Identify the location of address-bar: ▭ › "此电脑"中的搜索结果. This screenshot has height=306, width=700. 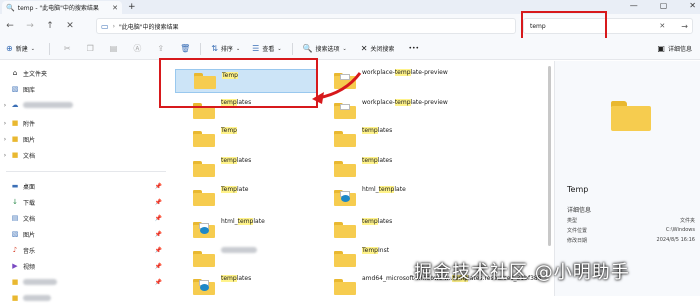
(306, 26).